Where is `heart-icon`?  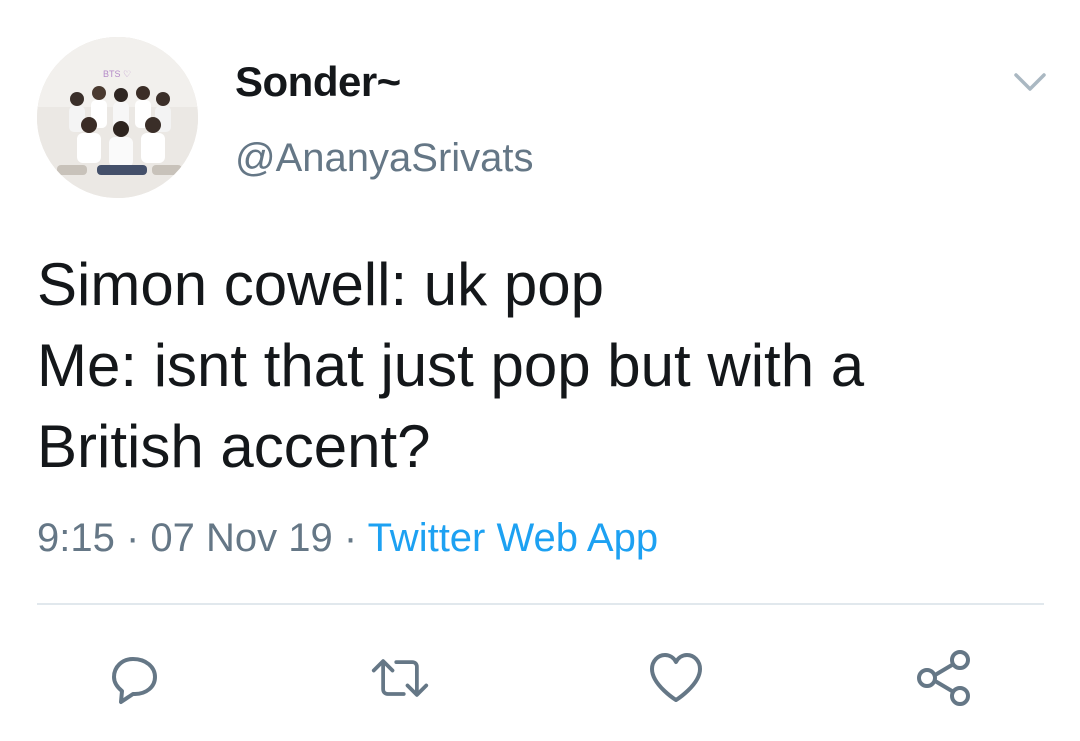
heart-icon is located at coordinates (676, 677).